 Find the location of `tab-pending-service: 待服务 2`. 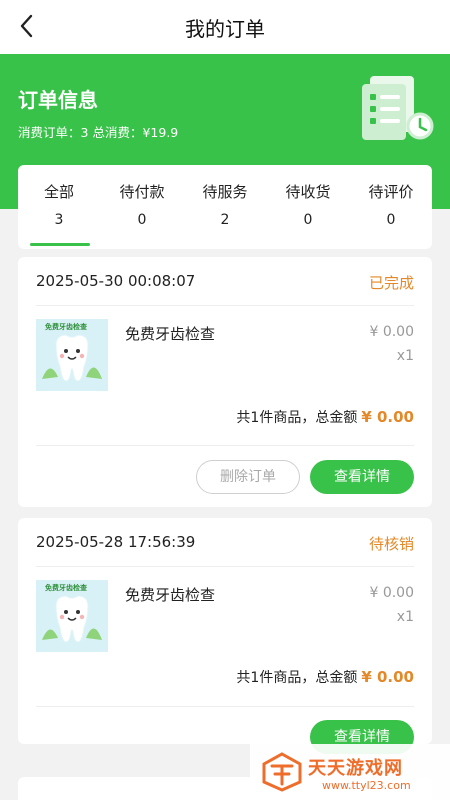

tab-pending-service: 待服务 2 is located at coordinates (225, 207).